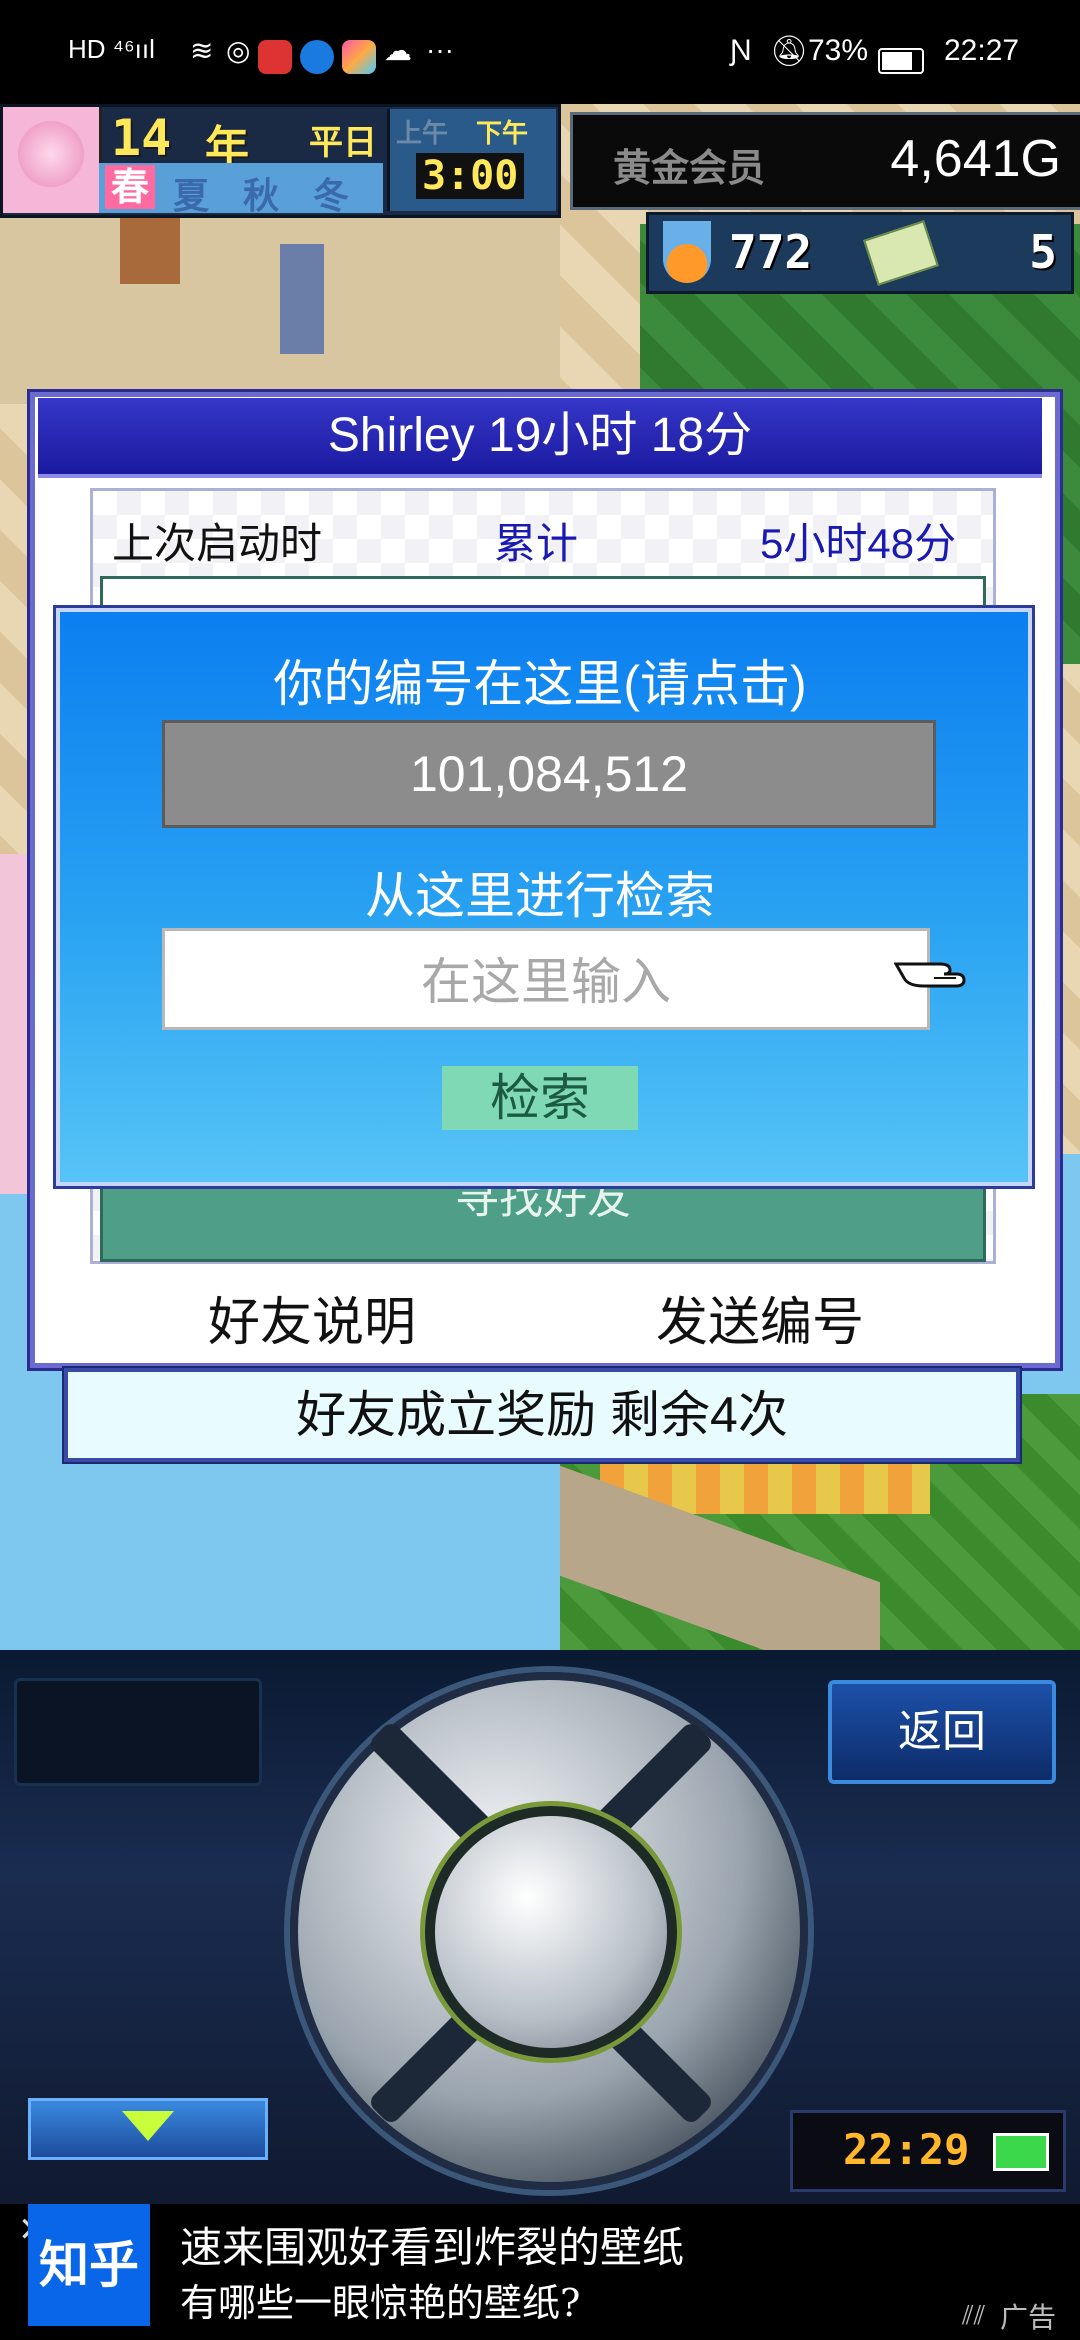 The width and height of the screenshot is (1080, 2340). What do you see at coordinates (858, 543) in the screenshot?
I see `total-value: 5小时48分` at bounding box center [858, 543].